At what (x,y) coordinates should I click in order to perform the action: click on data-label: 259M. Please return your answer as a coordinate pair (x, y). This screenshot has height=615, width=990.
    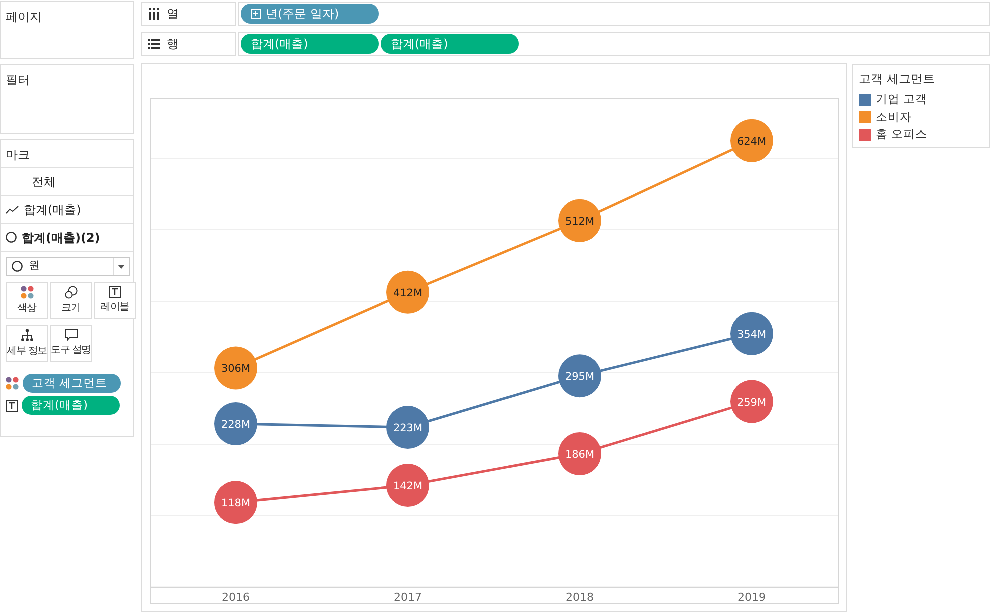
    Looking at the image, I should click on (752, 402).